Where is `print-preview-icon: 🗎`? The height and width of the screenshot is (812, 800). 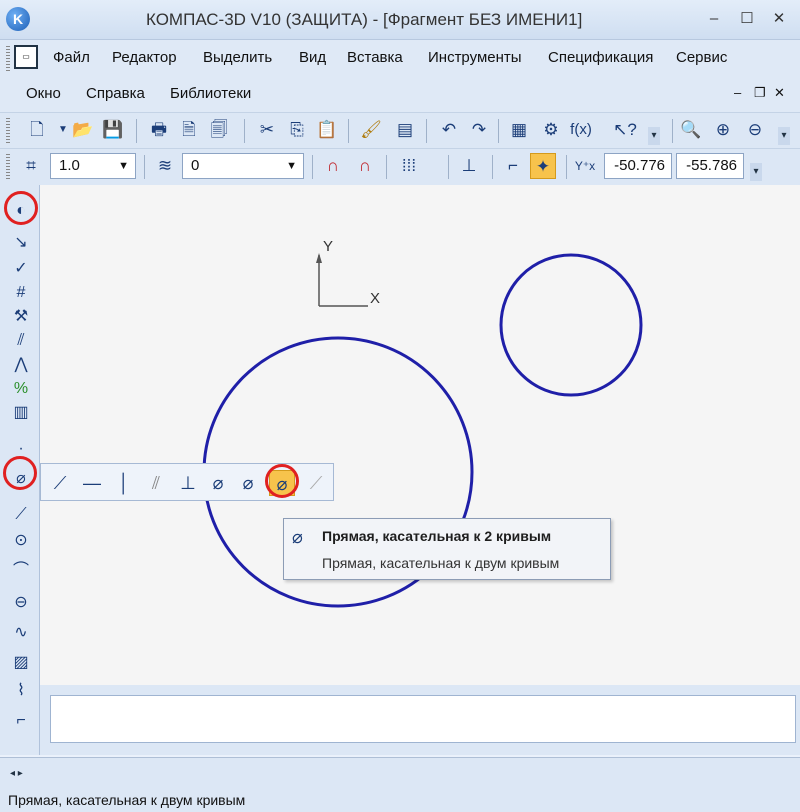
print-preview-icon: 🗎 is located at coordinates (189, 130).